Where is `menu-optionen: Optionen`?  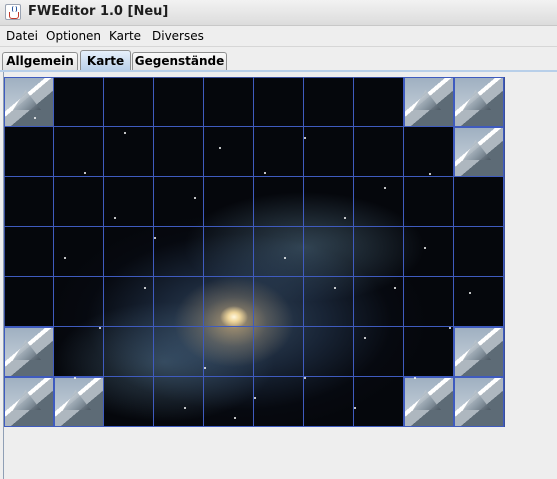
menu-optionen: Optionen is located at coordinates (73, 36).